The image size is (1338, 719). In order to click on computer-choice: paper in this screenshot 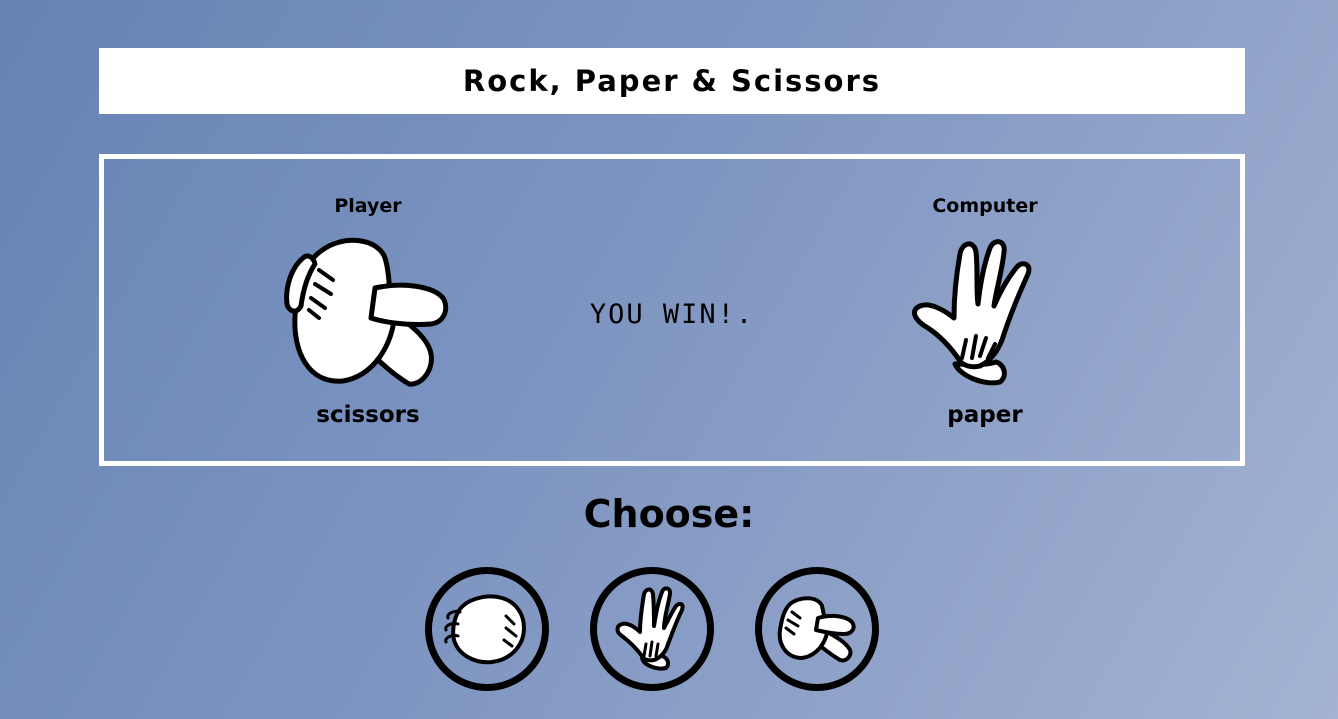, I will do `click(985, 415)`.